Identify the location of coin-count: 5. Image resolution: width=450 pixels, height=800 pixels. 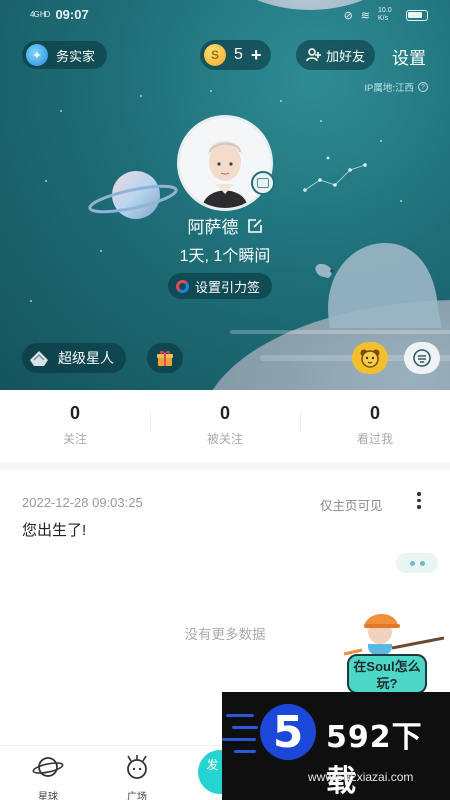
(238, 54).